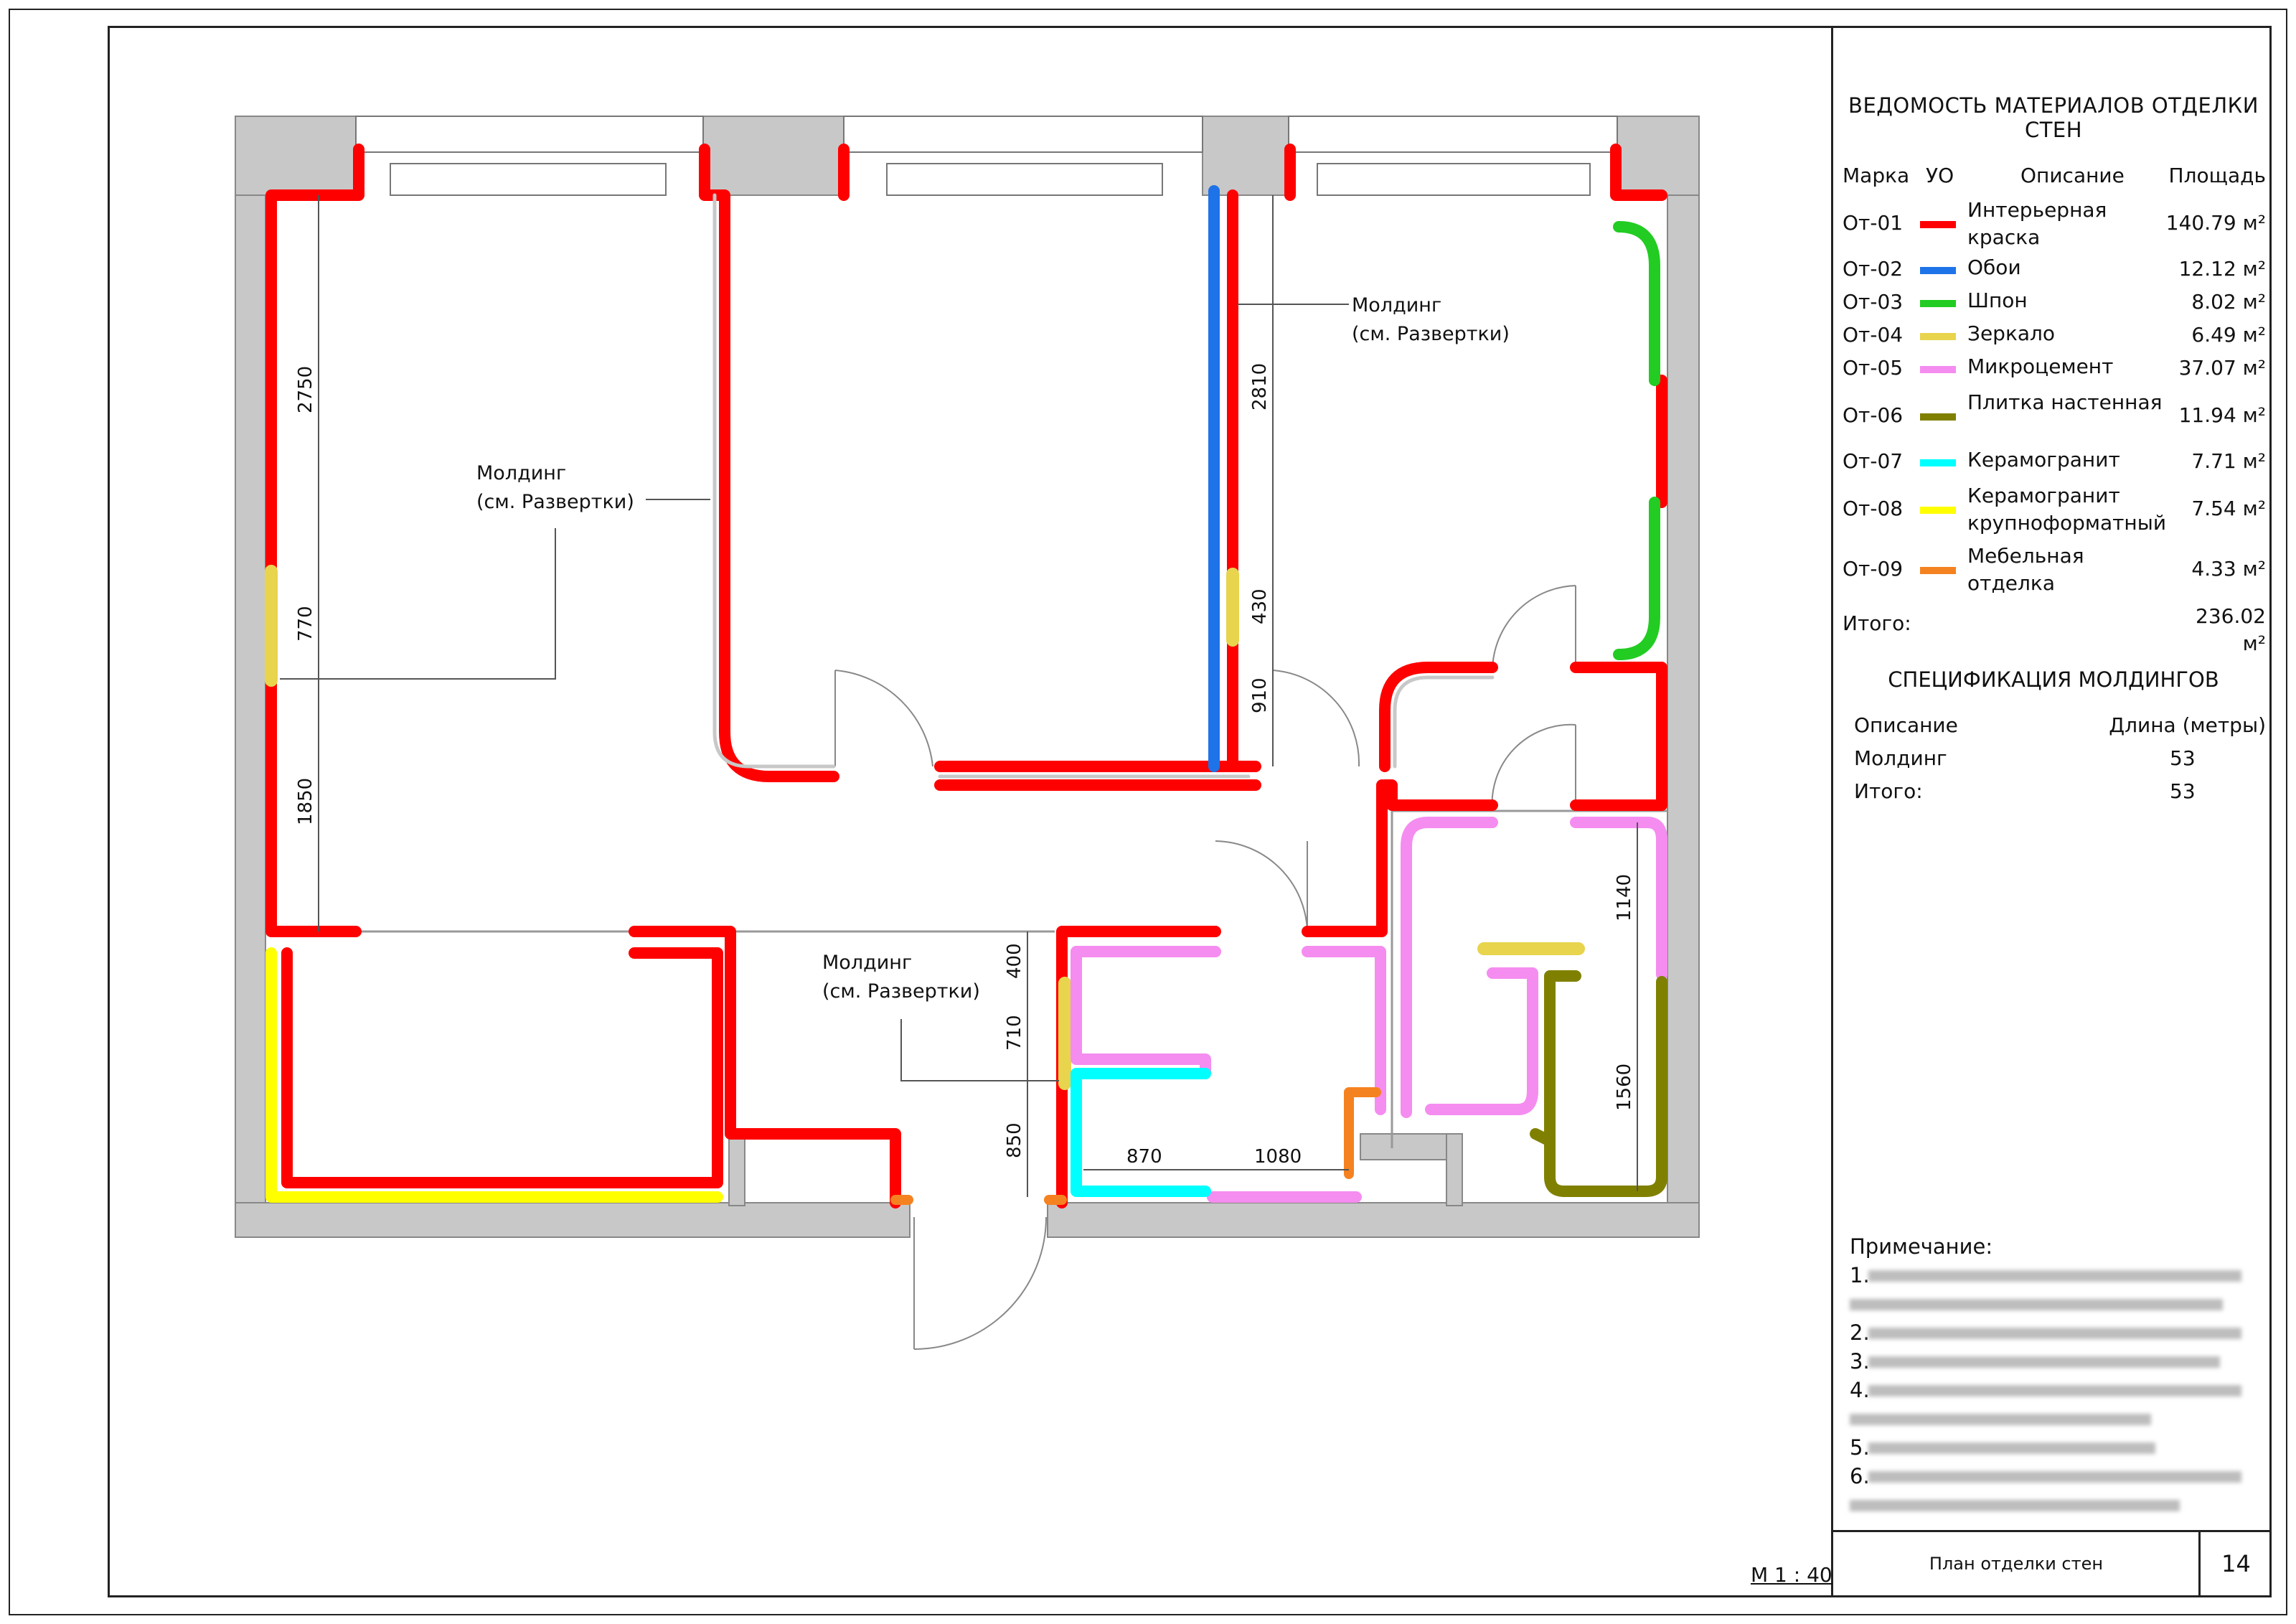 This screenshot has width=2296, height=1624. What do you see at coordinates (1940, 175) in the screenshot?
I see `legend-header-uo: УО` at bounding box center [1940, 175].